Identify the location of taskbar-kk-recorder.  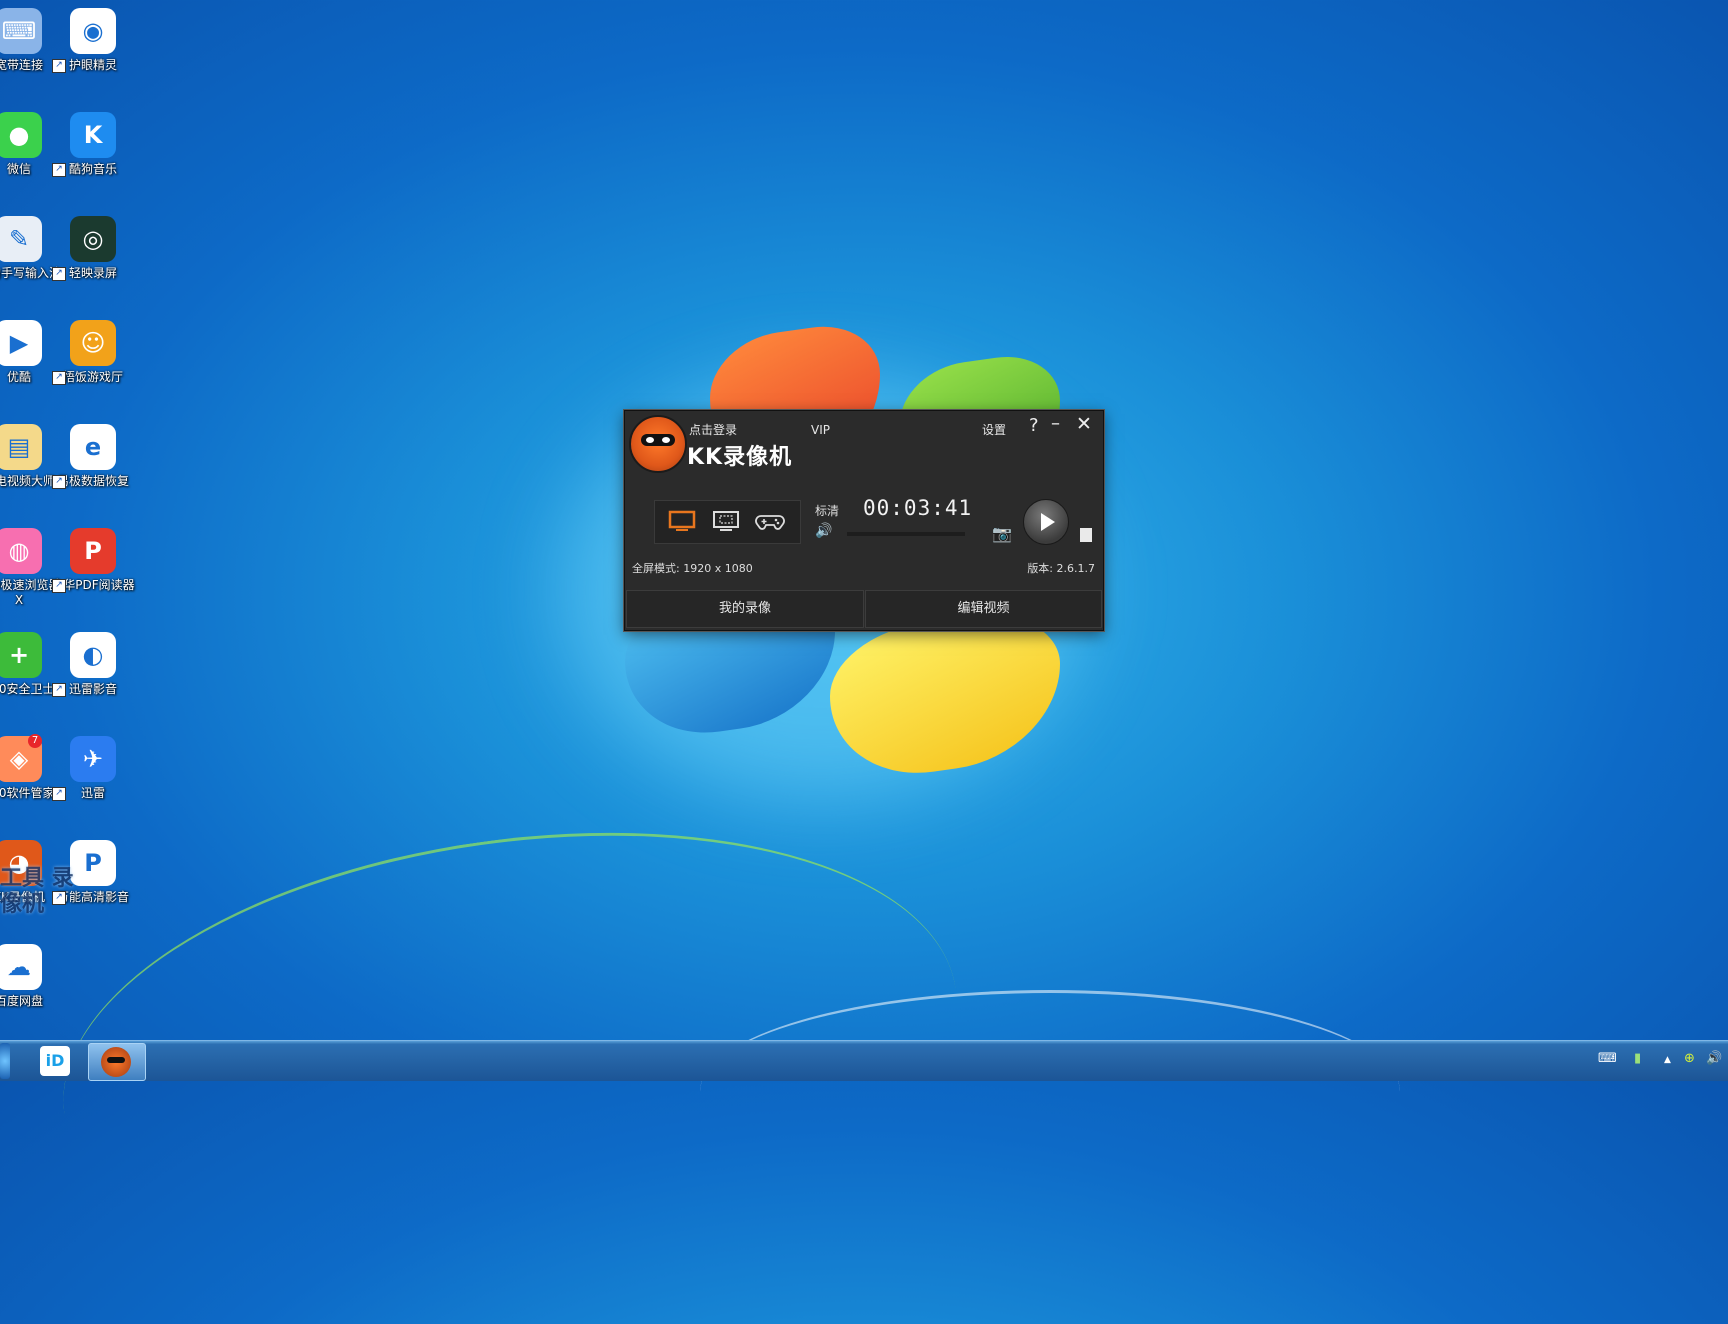
(117, 1062).